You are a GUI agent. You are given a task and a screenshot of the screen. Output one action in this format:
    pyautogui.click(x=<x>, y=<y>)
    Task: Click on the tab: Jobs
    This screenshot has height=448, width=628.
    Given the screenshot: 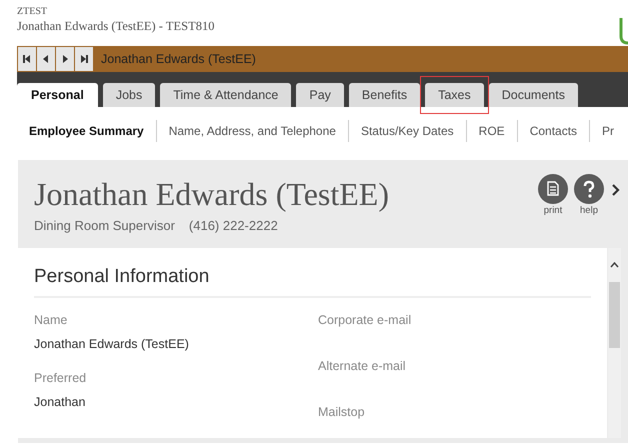 What is the action you would take?
    pyautogui.click(x=129, y=95)
    